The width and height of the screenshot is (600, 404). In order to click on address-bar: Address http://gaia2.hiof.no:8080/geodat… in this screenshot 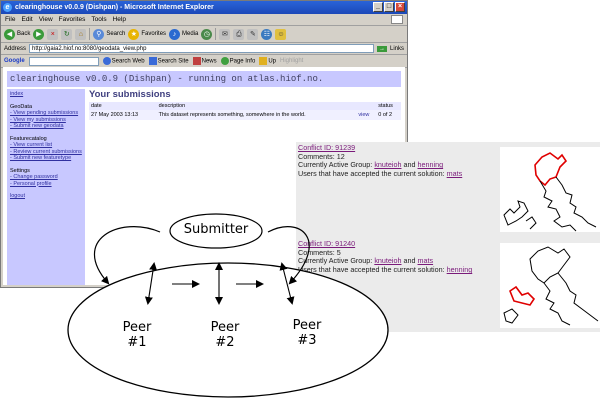, I will do `click(204, 49)`.